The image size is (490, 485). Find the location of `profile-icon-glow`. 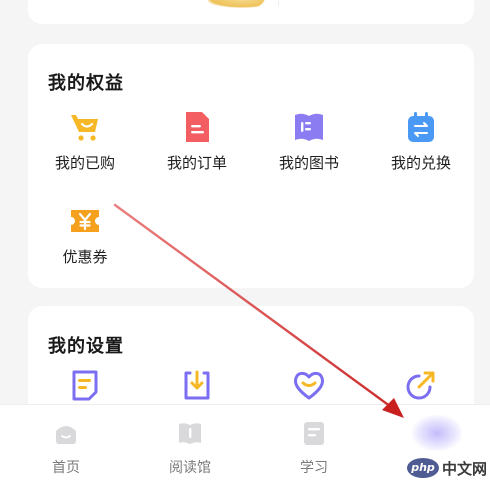

profile-icon-glow is located at coordinates (437, 433).